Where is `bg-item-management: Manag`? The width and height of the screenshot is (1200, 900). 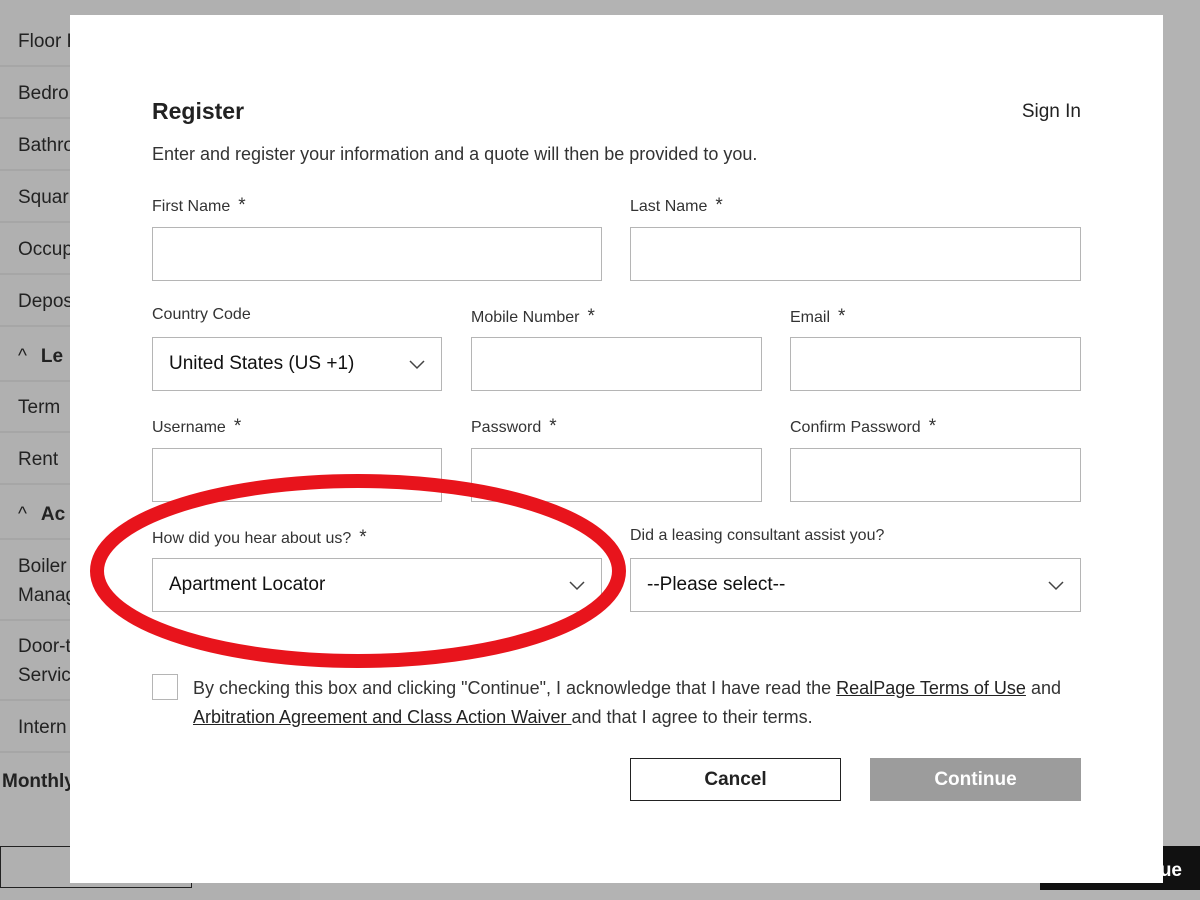 bg-item-management: Manag is located at coordinates (47, 595).